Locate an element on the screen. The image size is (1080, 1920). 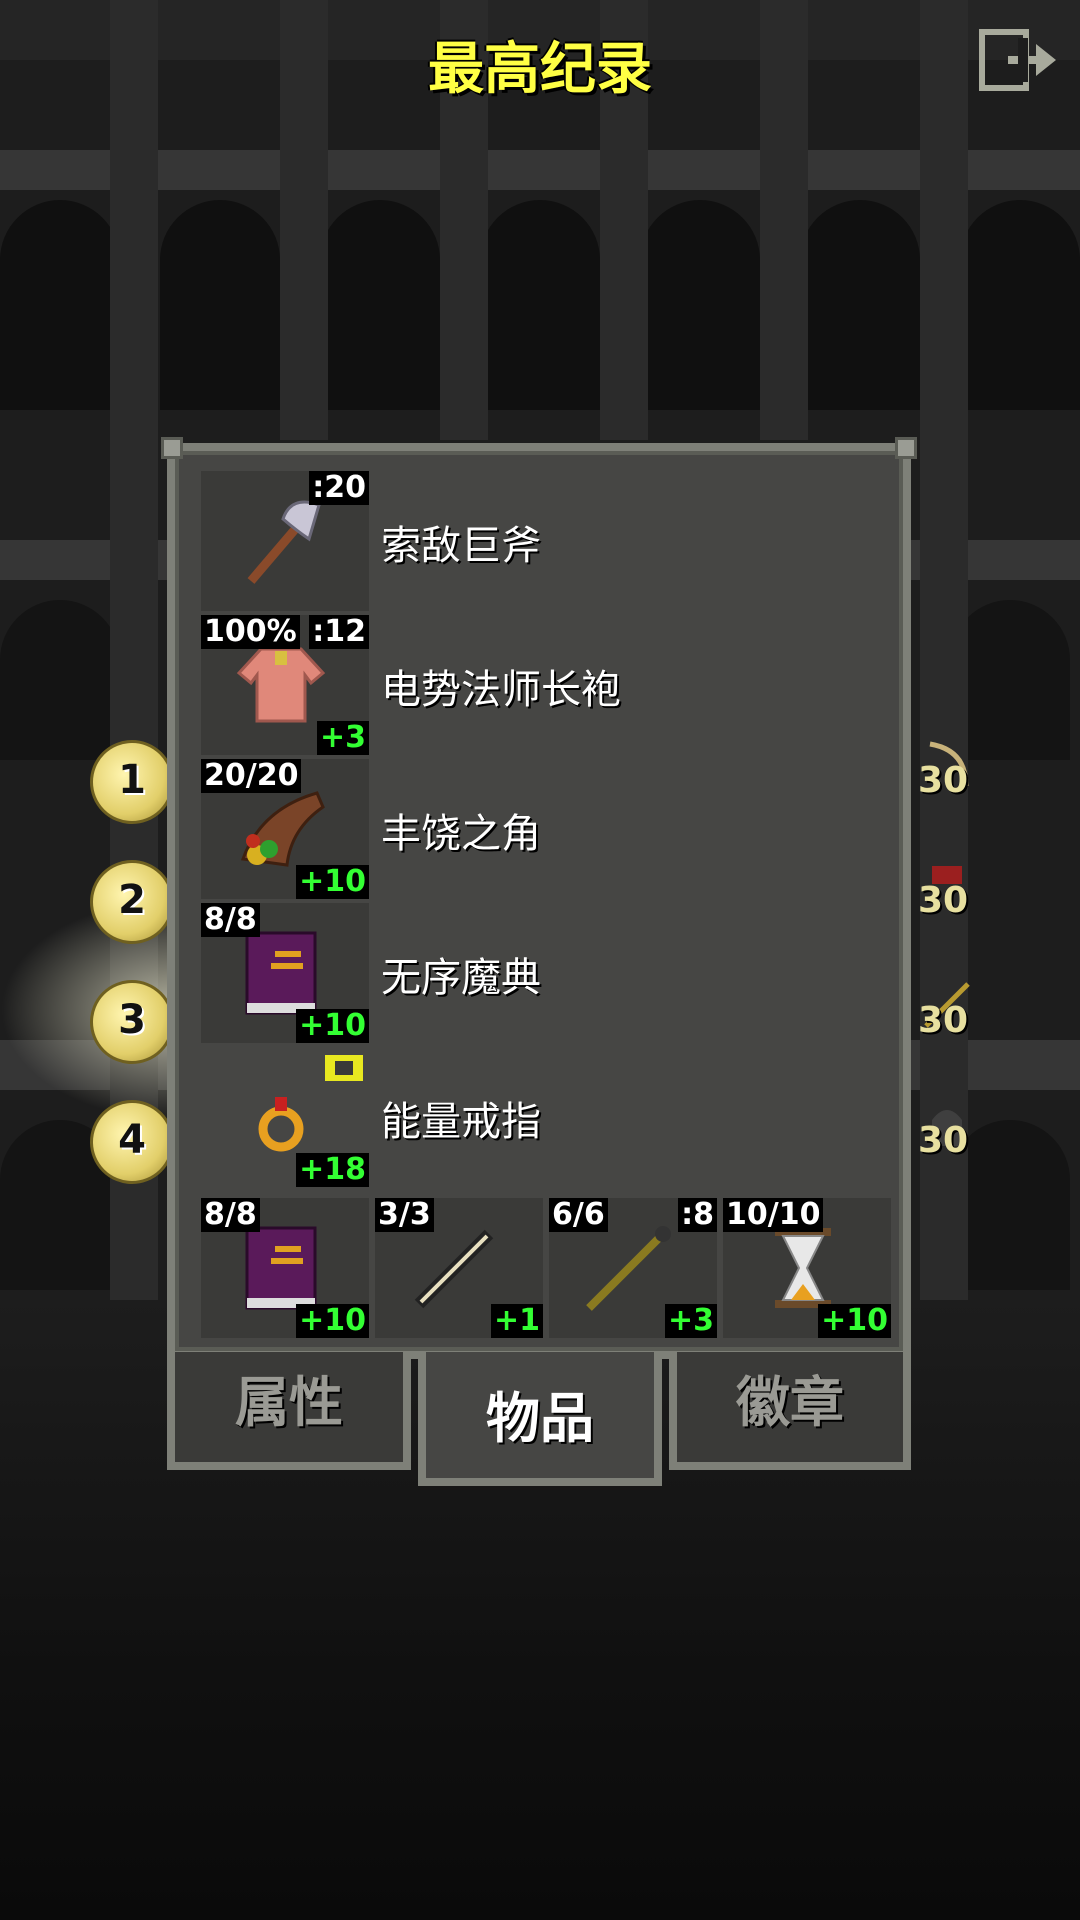
equipped-indicator-icon is located at coordinates (344, 1068).